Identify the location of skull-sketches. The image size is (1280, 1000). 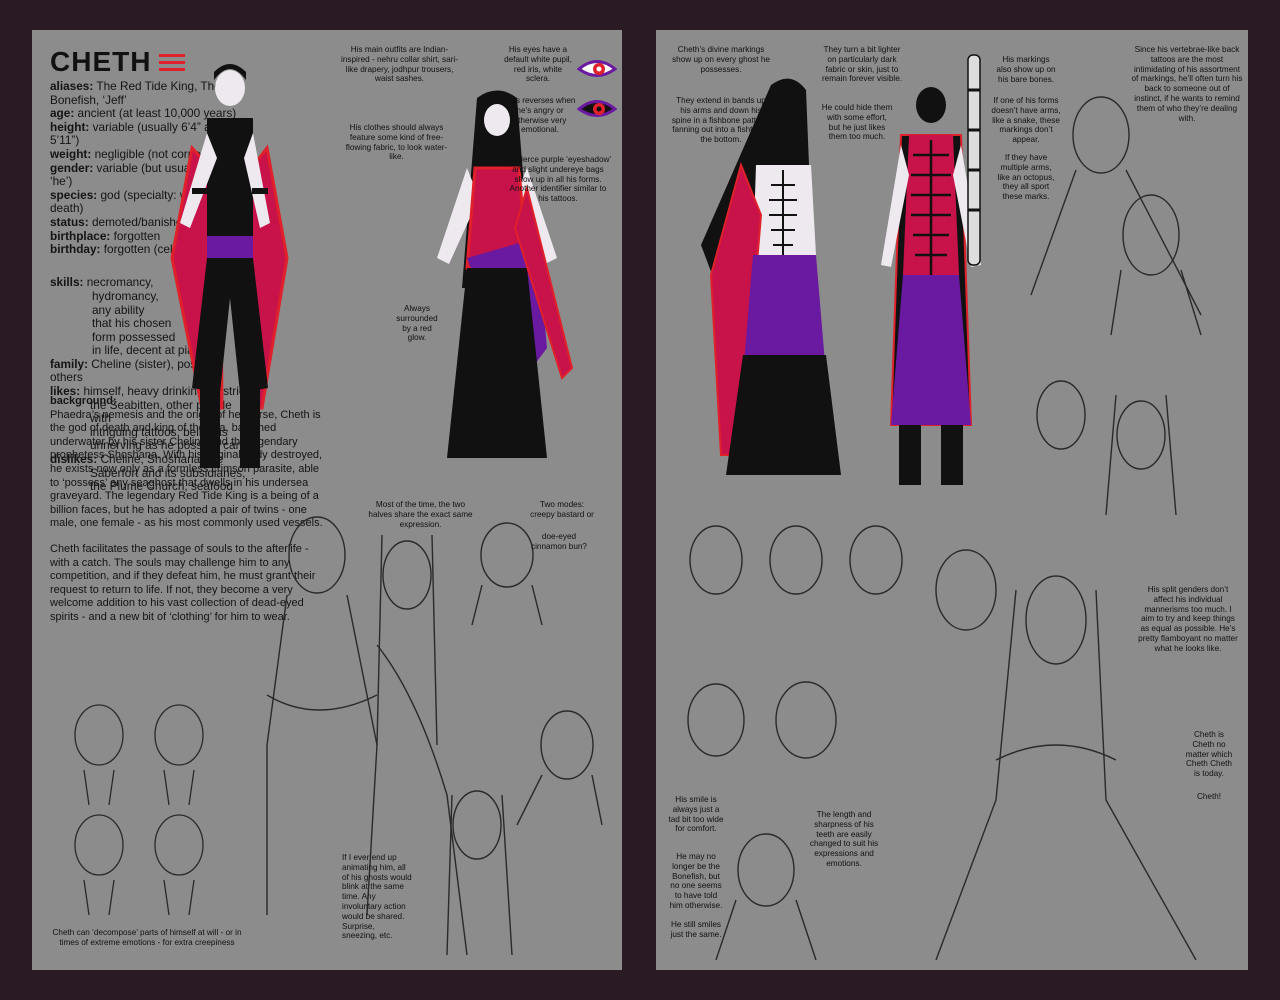
(139, 810).